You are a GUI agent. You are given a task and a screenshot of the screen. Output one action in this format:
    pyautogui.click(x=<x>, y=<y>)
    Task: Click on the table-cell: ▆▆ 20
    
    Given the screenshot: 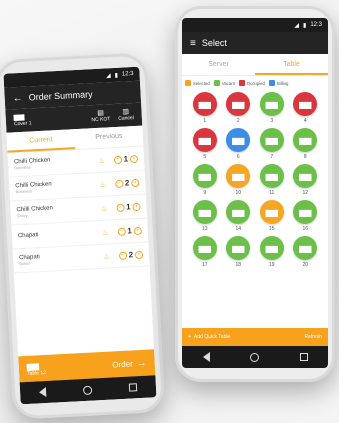 What is the action you would take?
    pyautogui.click(x=306, y=252)
    